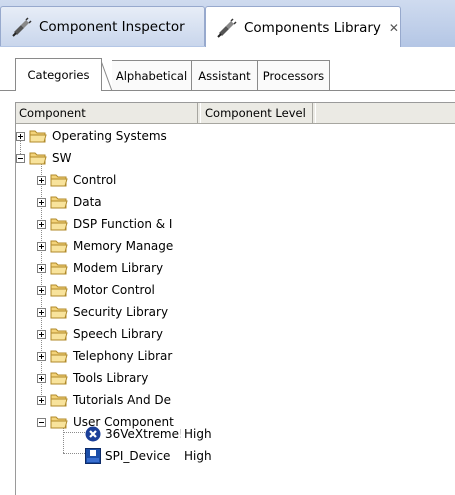 Image resolution: width=455 pixels, height=495 pixels. I want to click on blue-x-icon, so click(93, 434).